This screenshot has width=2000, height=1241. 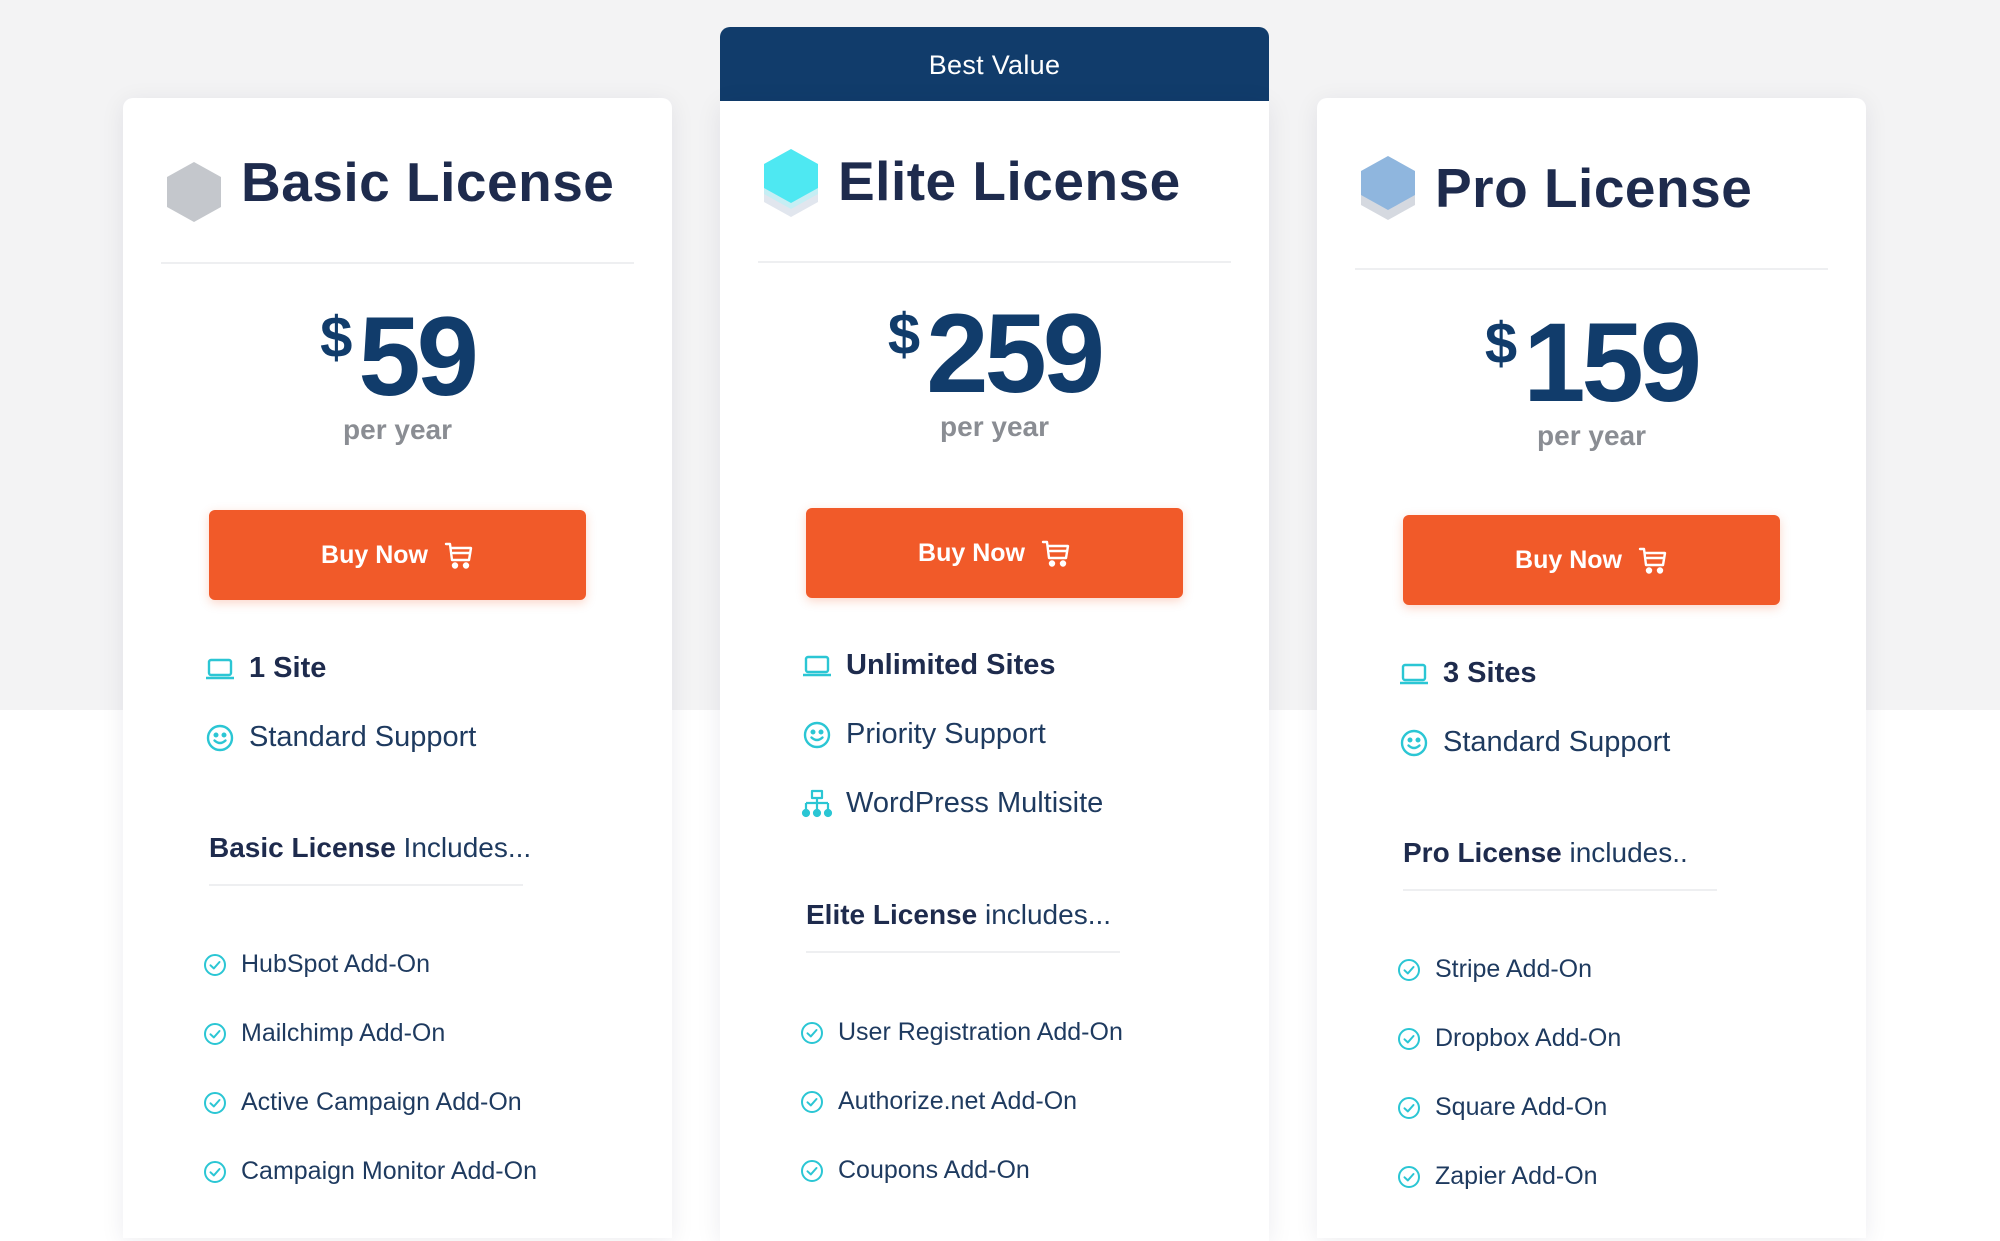 What do you see at coordinates (381, 1102) in the screenshot?
I see `addon-label: Active Campaign Add-On` at bounding box center [381, 1102].